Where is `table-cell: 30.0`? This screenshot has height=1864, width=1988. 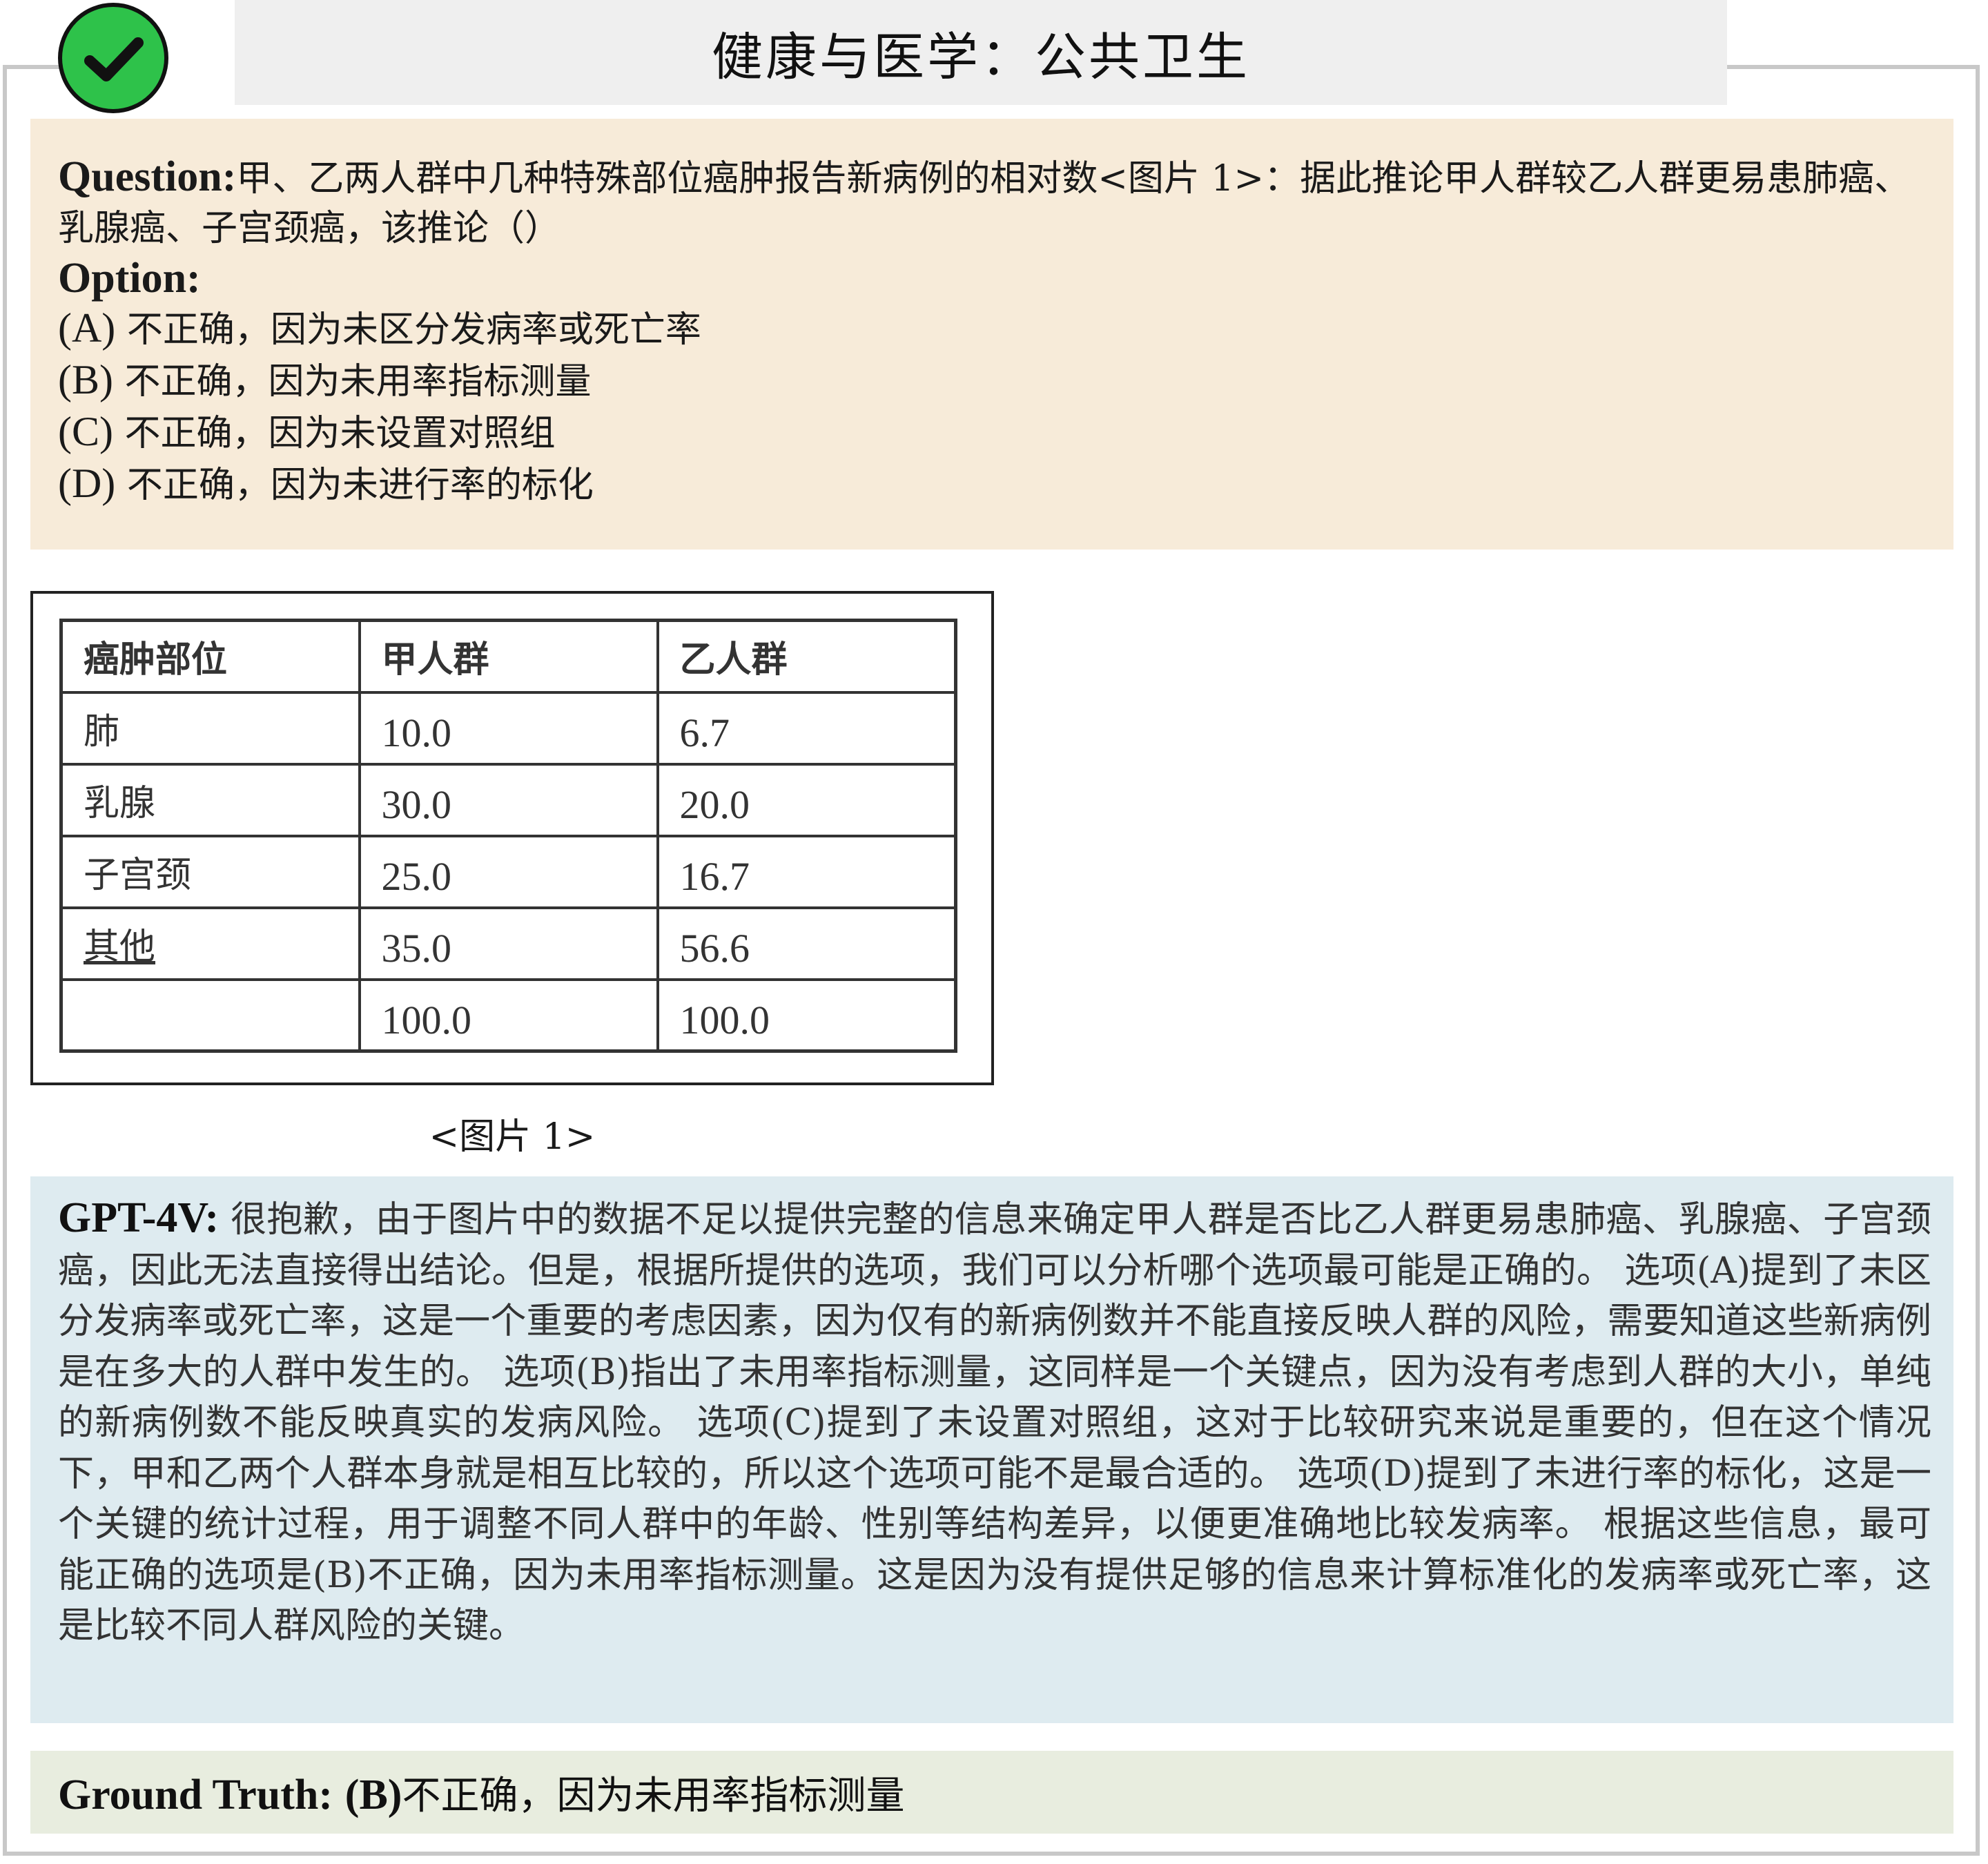
table-cell: 30.0 is located at coordinates (508, 800).